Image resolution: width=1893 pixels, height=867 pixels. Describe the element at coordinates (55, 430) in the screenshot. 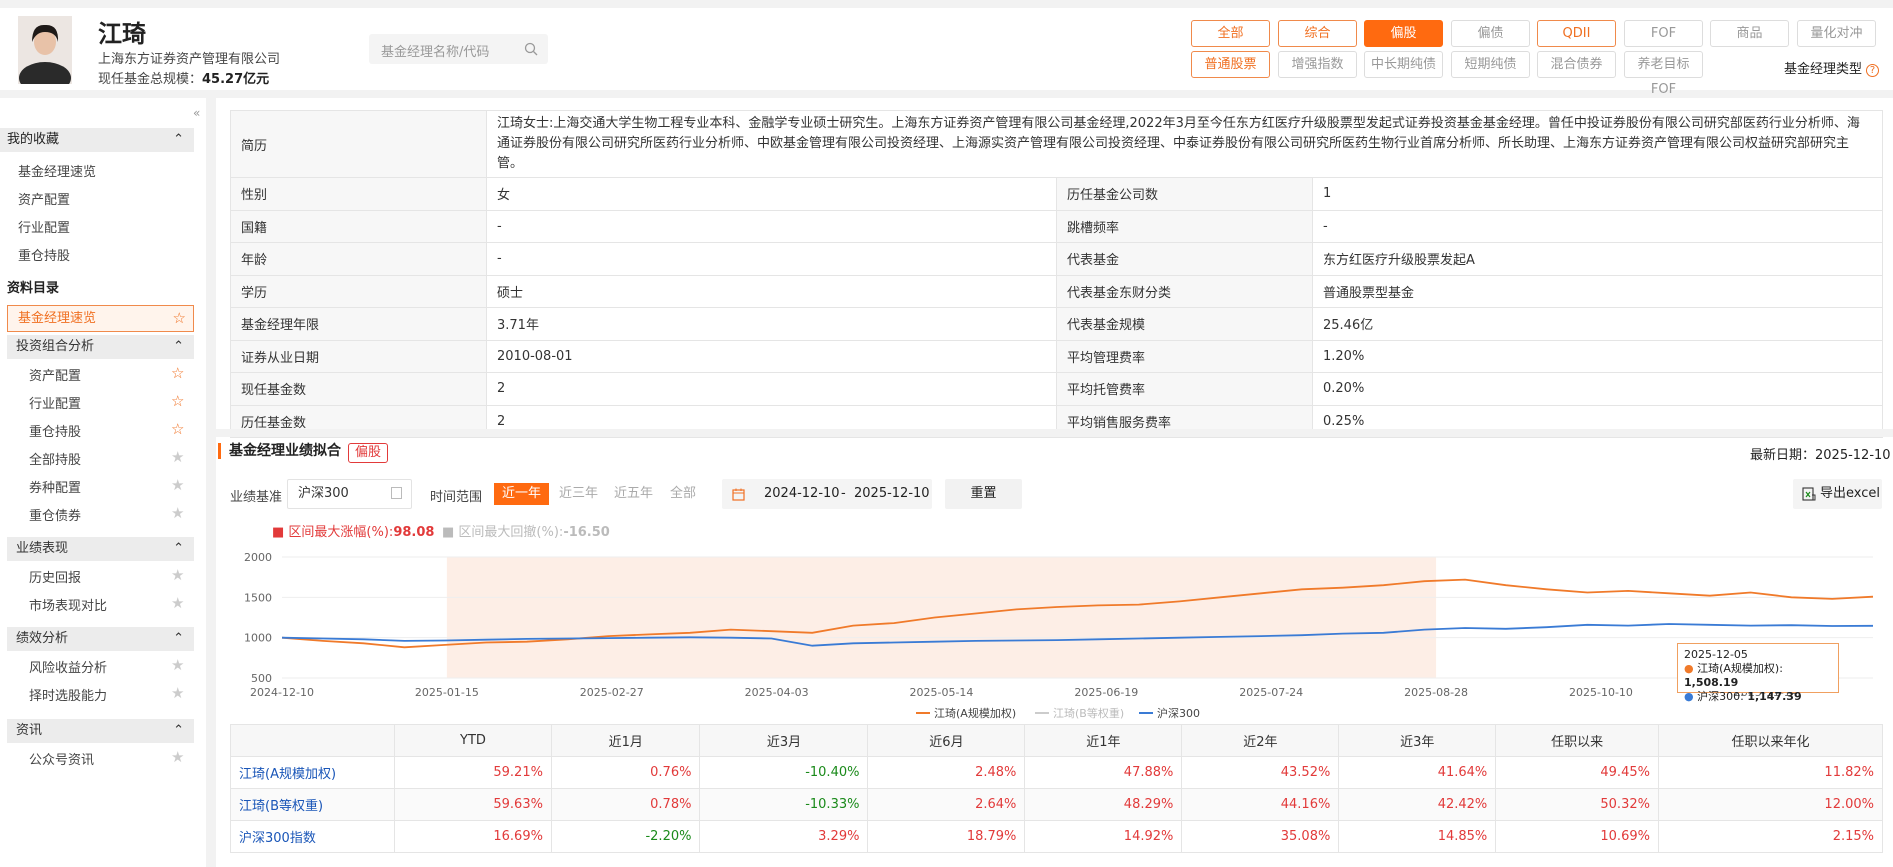

I see `sidebar-item: 重仓持股` at that location.